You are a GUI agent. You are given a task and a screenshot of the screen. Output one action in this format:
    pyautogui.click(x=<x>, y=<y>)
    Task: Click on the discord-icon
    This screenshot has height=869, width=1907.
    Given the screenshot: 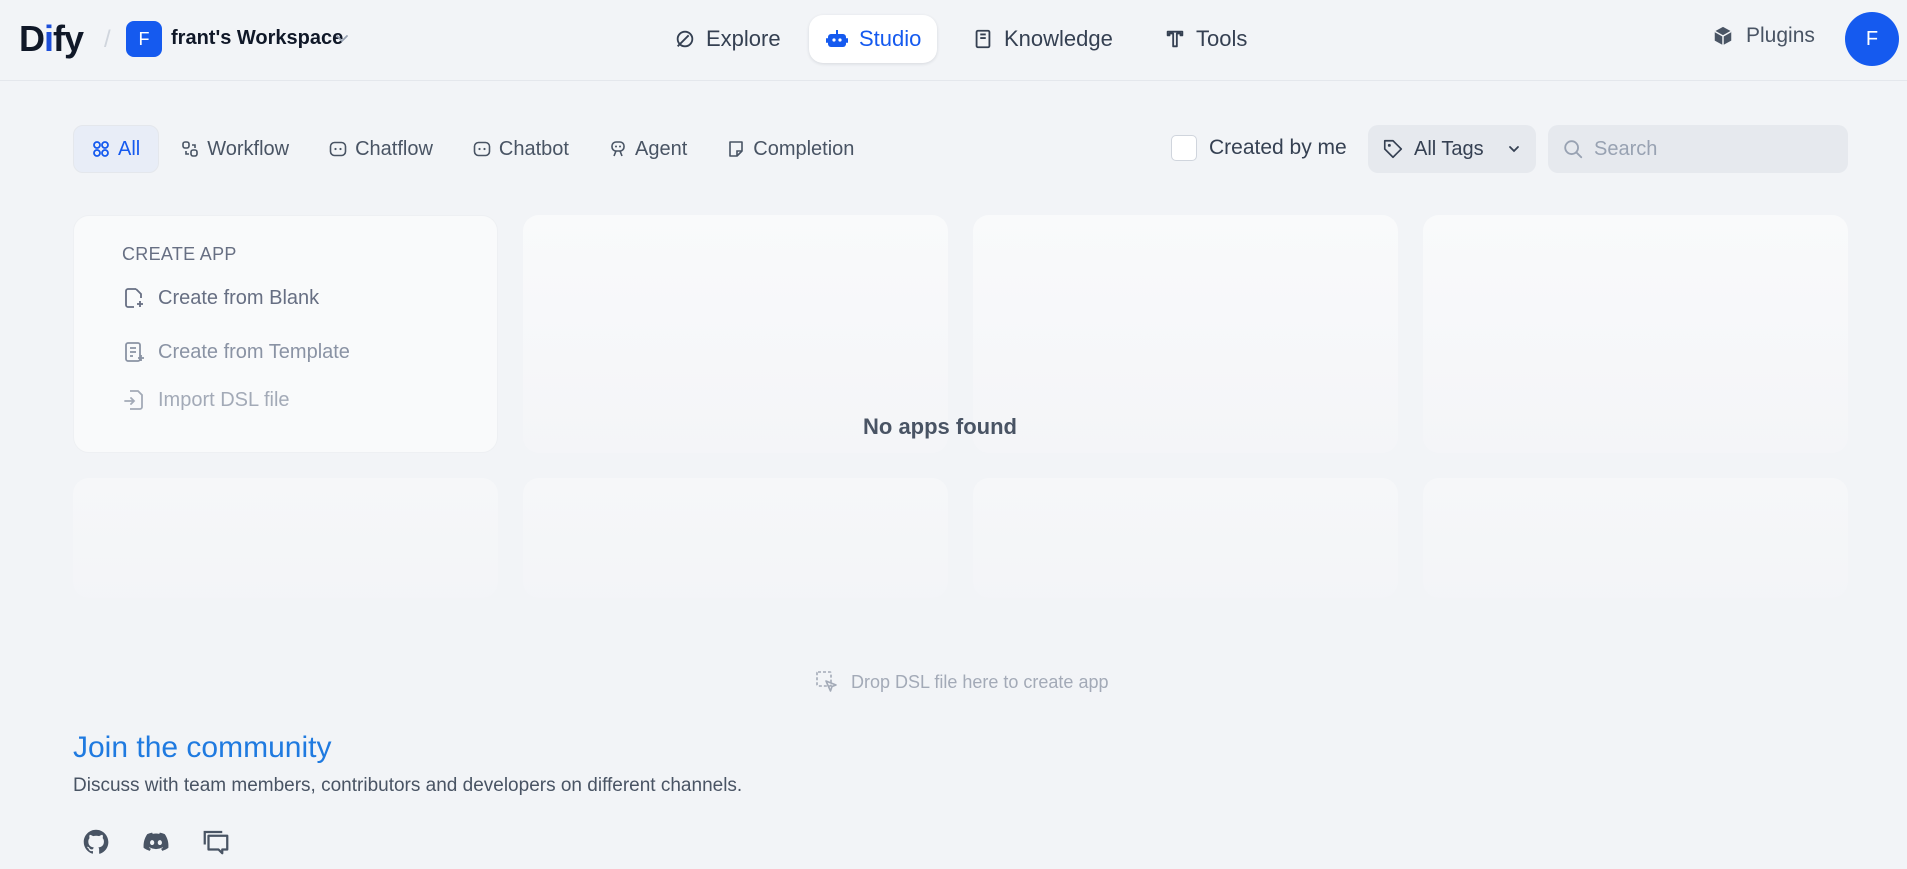 What is the action you would take?
    pyautogui.click(x=156, y=842)
    